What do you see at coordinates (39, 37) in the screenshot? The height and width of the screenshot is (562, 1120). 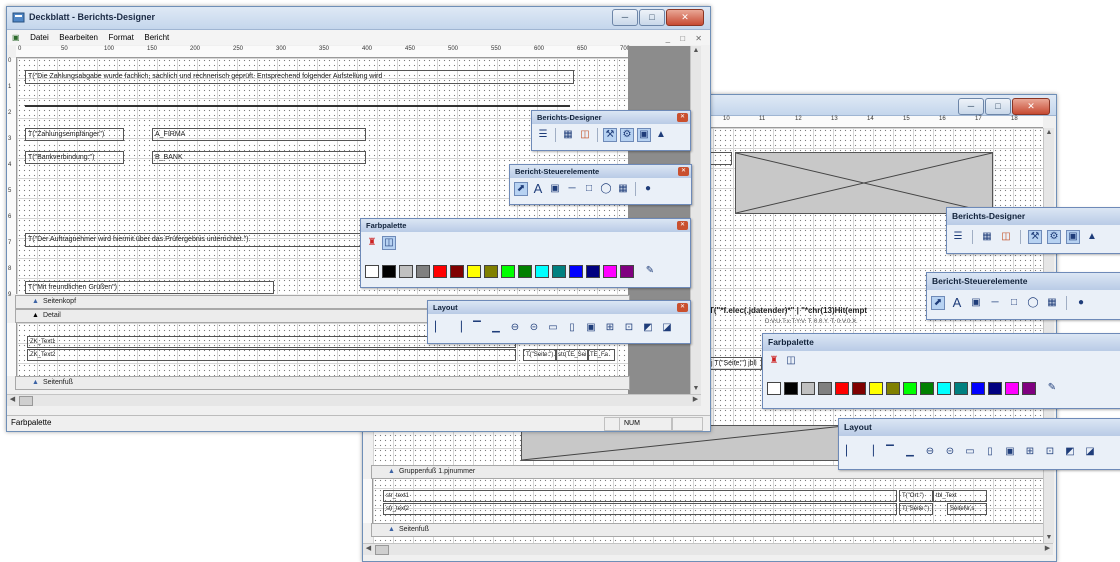 I see `menu-datei: Datei` at bounding box center [39, 37].